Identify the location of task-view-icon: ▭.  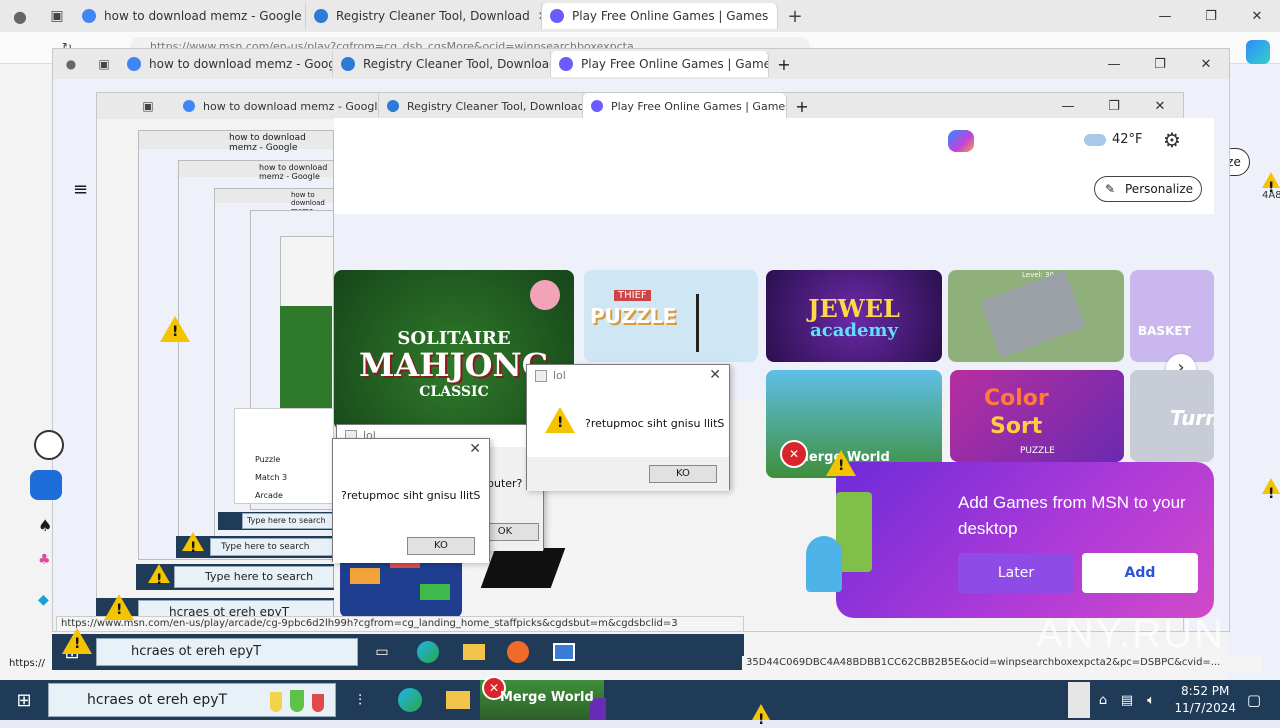
(382, 652).